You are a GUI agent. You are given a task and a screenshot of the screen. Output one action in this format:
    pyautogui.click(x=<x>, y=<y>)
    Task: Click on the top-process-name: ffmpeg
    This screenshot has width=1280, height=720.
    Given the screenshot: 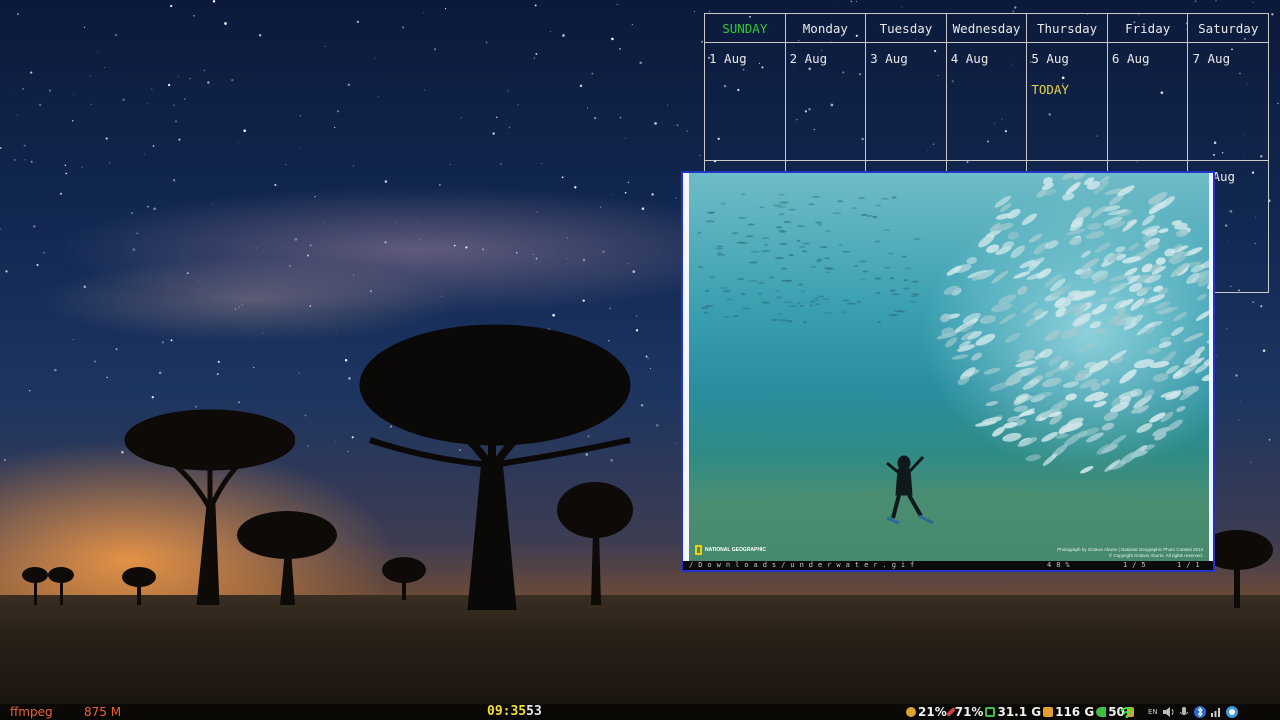 What is the action you would take?
    pyautogui.click(x=31, y=712)
    